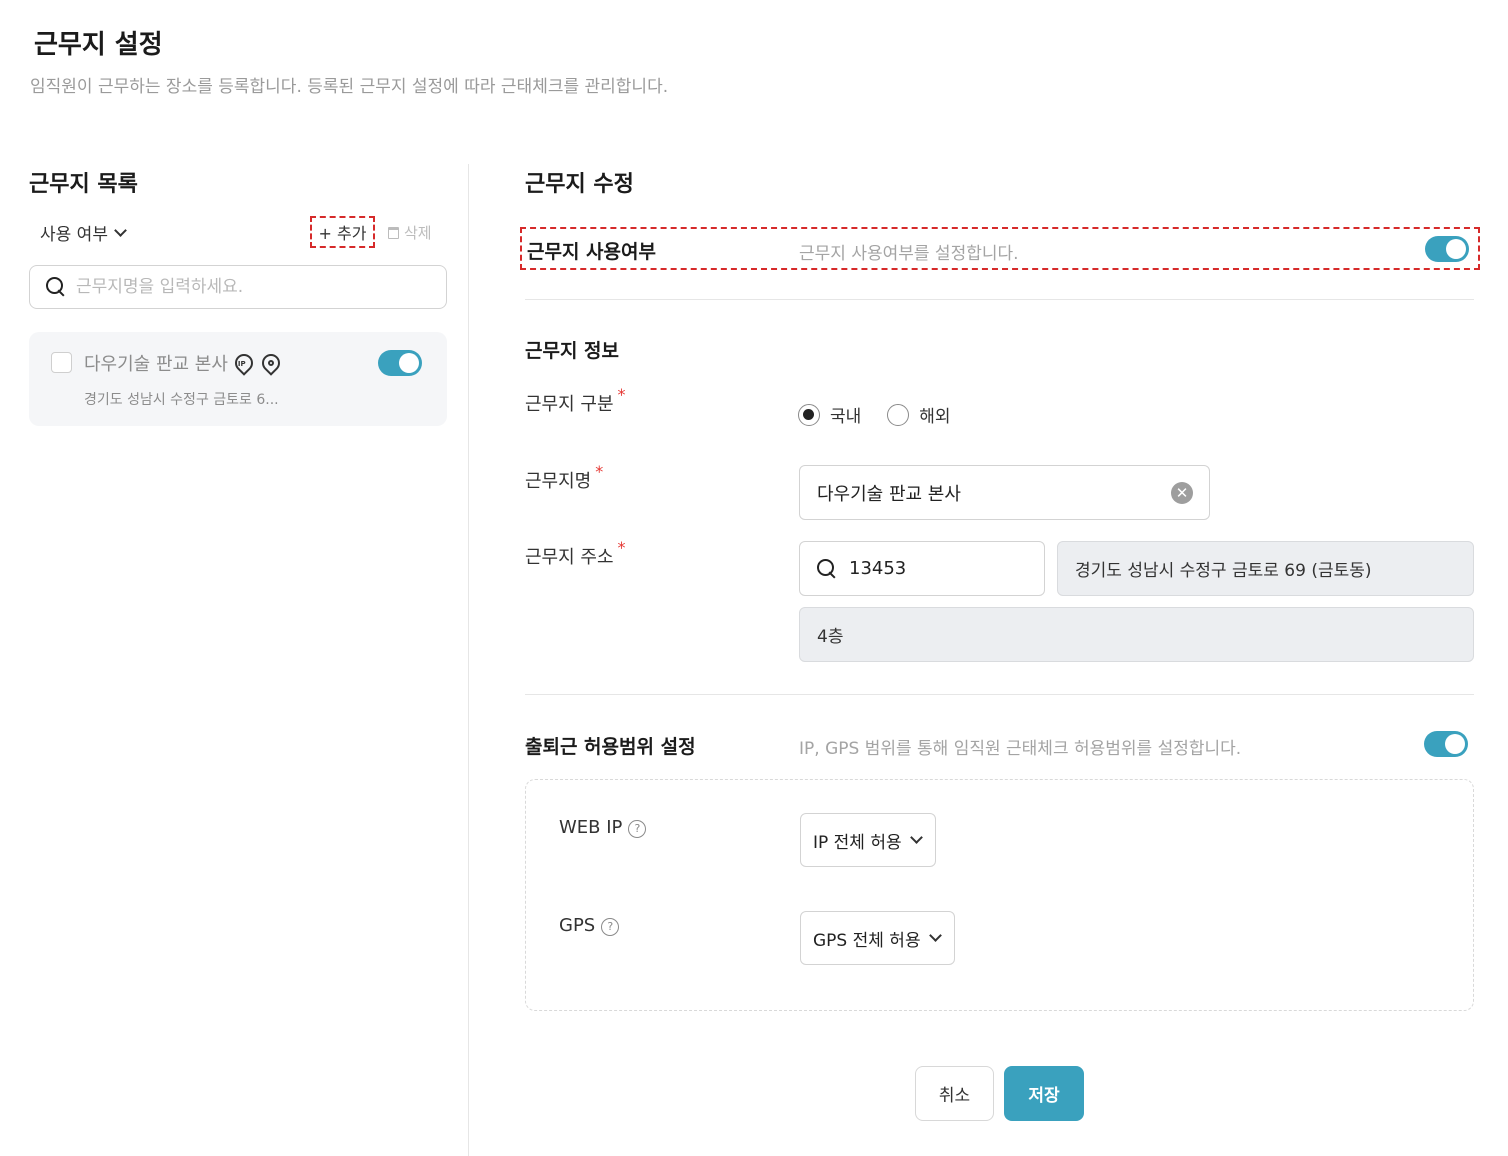  Describe the element at coordinates (271, 363) in the screenshot. I see `location-pin-icon` at that location.